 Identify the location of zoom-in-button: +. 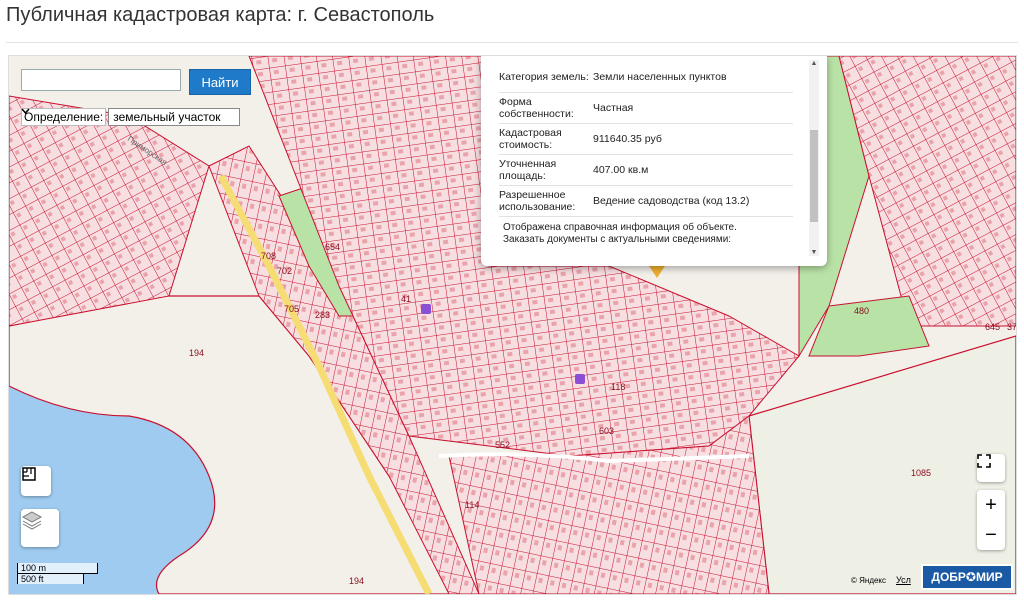
(991, 505).